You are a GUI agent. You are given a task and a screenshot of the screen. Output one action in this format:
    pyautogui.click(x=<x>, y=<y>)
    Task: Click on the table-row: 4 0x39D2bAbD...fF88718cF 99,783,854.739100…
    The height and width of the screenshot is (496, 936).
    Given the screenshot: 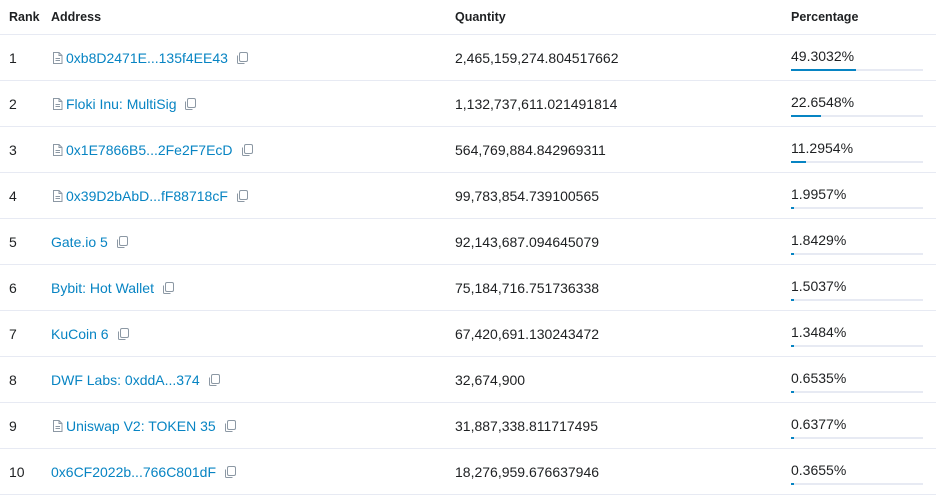 What is the action you would take?
    pyautogui.click(x=468, y=196)
    